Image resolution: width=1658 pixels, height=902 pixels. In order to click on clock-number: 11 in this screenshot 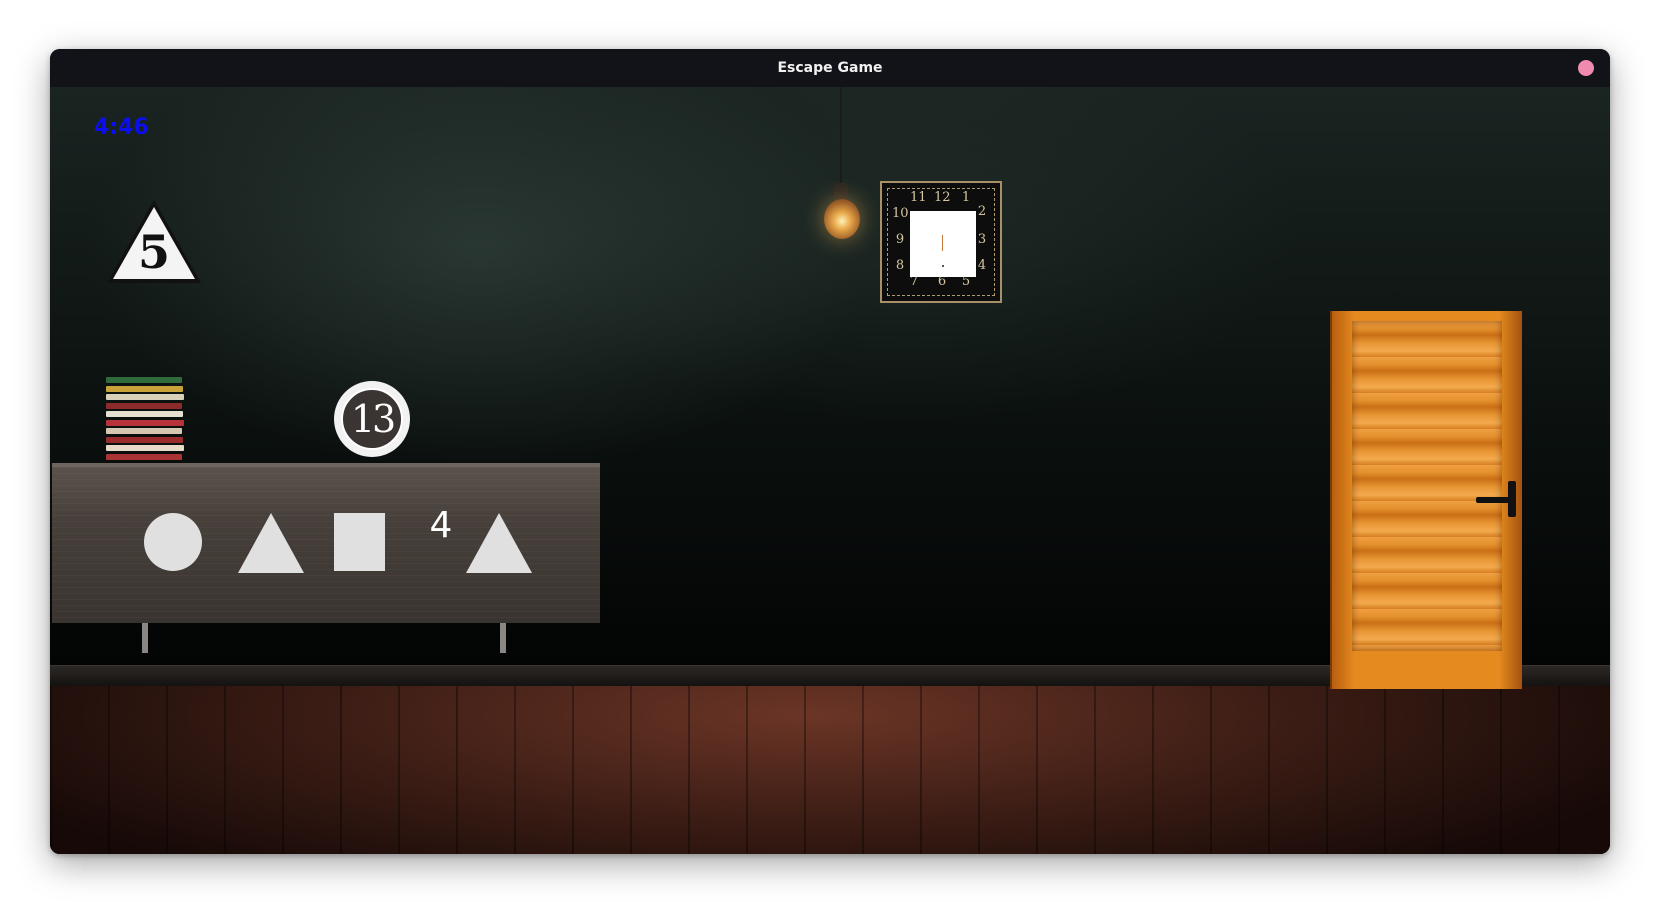, I will do `click(918, 197)`.